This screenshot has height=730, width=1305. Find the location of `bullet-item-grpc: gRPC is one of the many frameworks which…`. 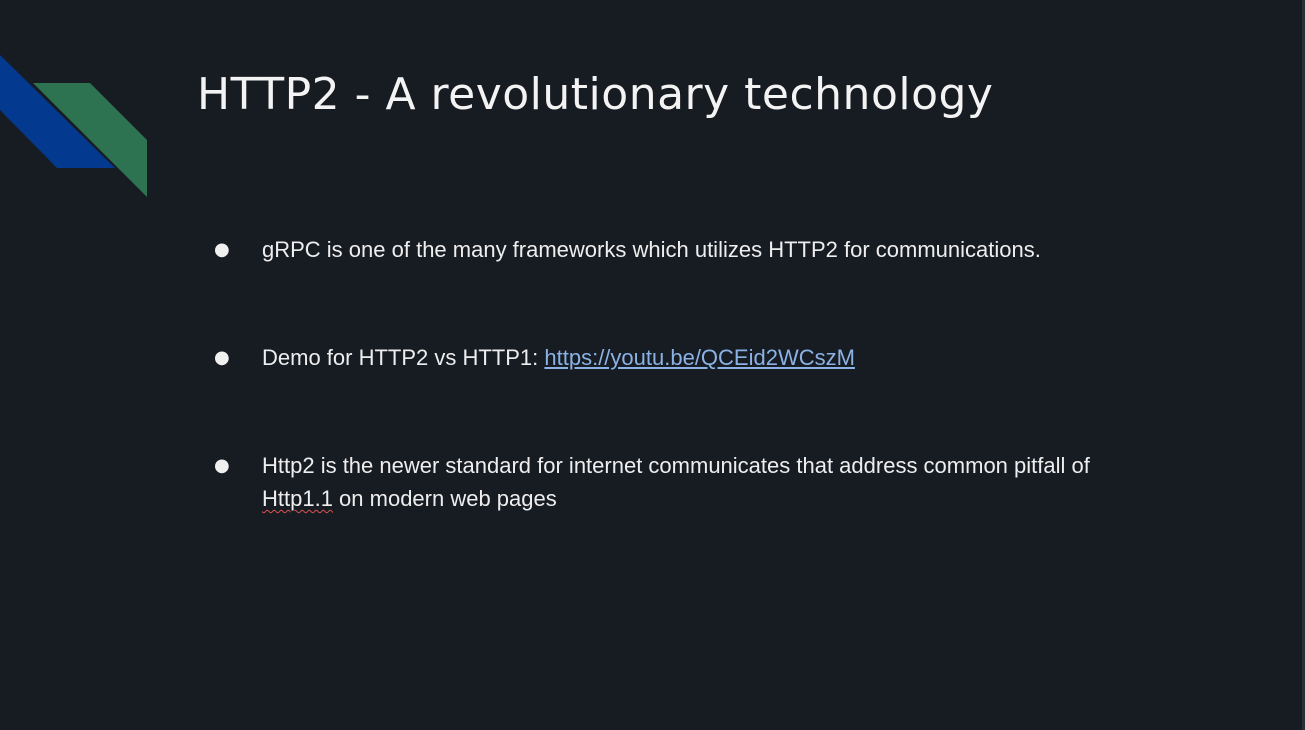

bullet-item-grpc: gRPC is one of the many frameworks which… is located at coordinates (712, 249).